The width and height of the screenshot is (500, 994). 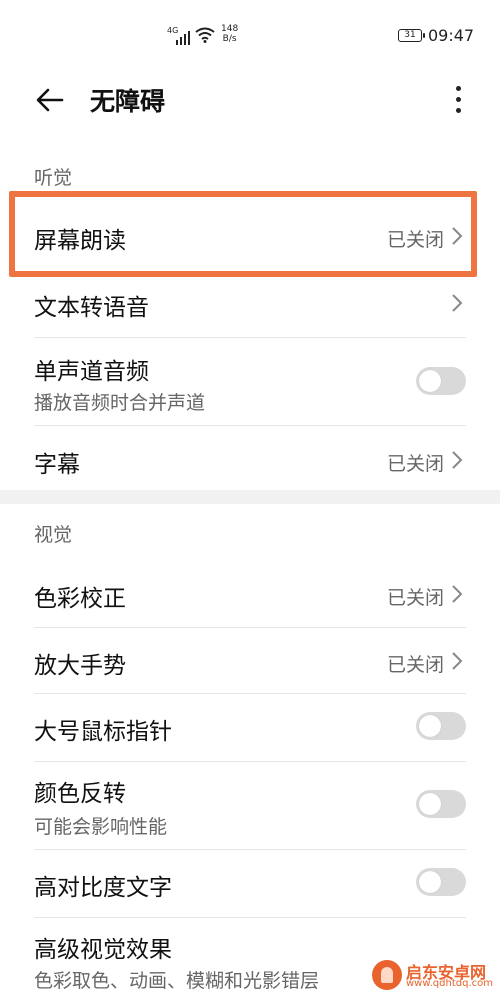 I want to click on battery-level: 31, so click(x=410, y=35).